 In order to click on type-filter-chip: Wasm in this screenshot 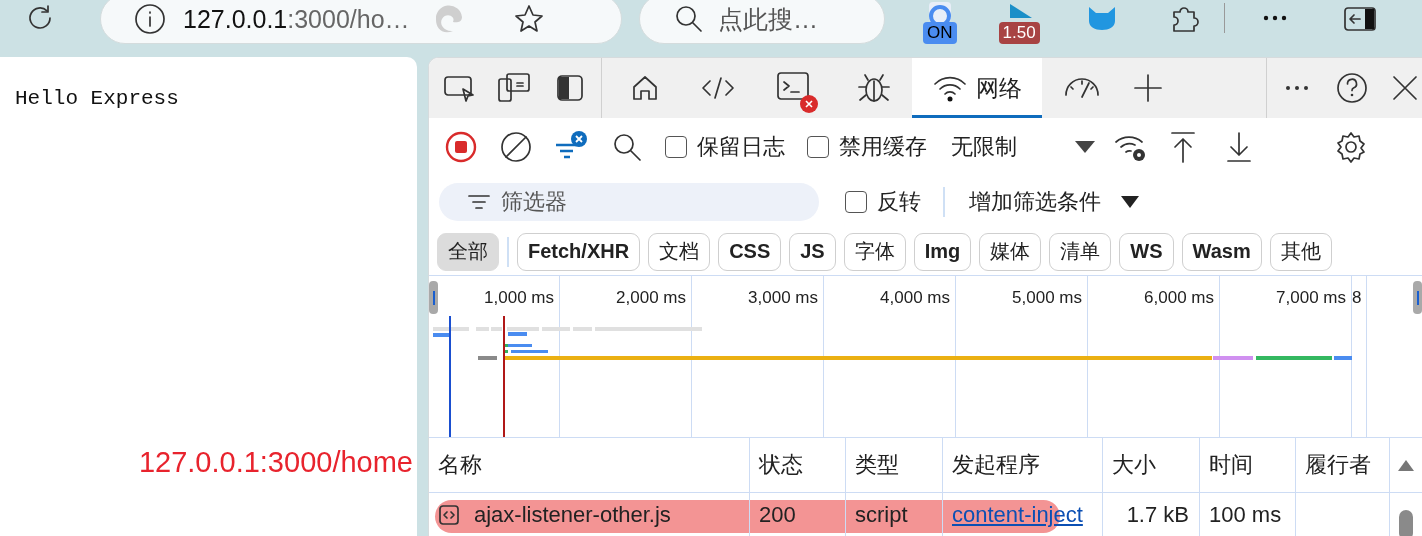, I will do `click(1221, 251)`.